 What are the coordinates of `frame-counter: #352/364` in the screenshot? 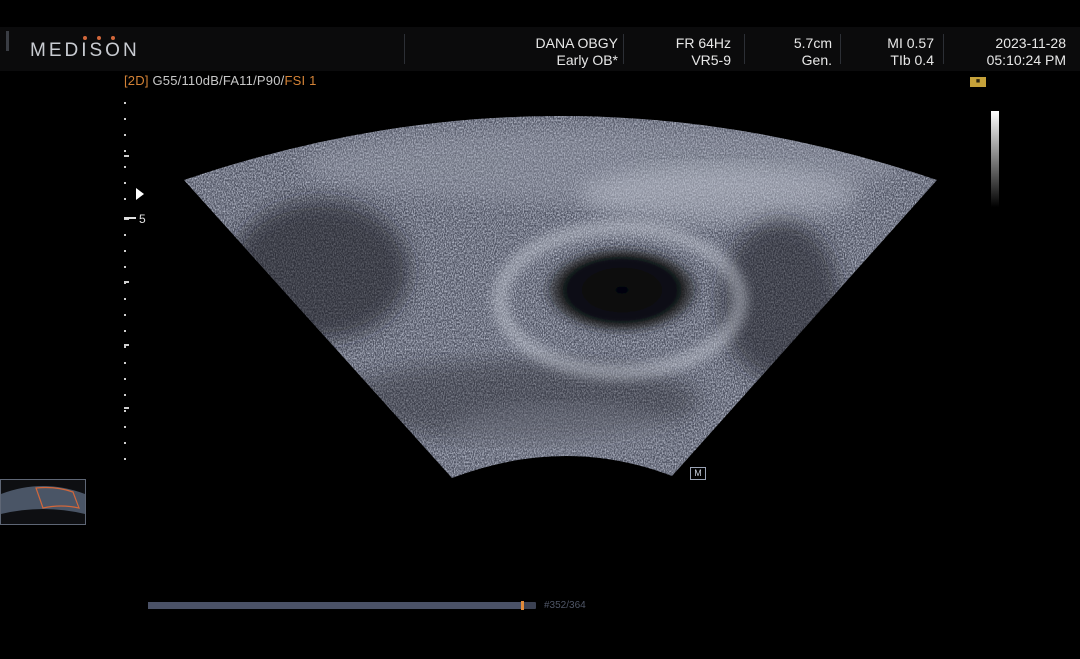 It's located at (565, 605).